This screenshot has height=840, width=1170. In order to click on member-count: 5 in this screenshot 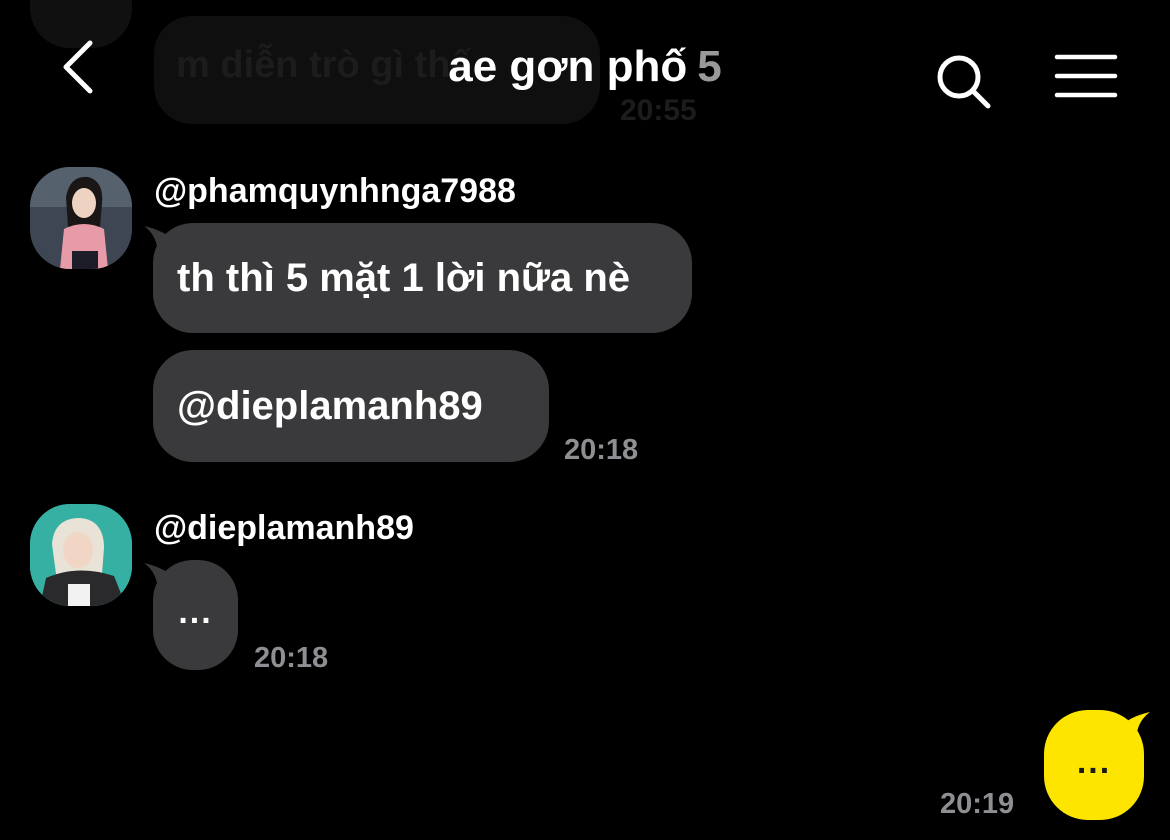, I will do `click(709, 66)`.